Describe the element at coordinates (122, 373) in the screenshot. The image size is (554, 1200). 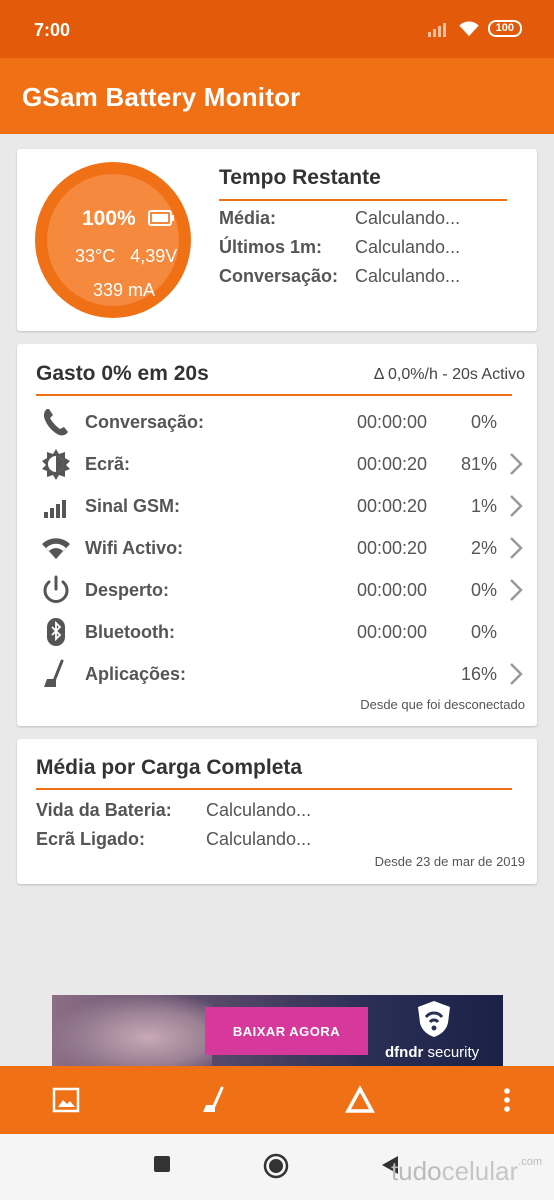
I see `usage-title: Gasto 0% em 20s` at that location.